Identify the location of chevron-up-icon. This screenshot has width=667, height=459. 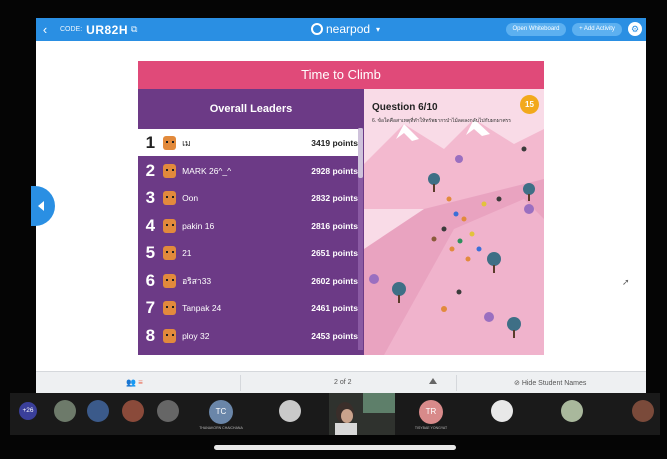
(433, 381).